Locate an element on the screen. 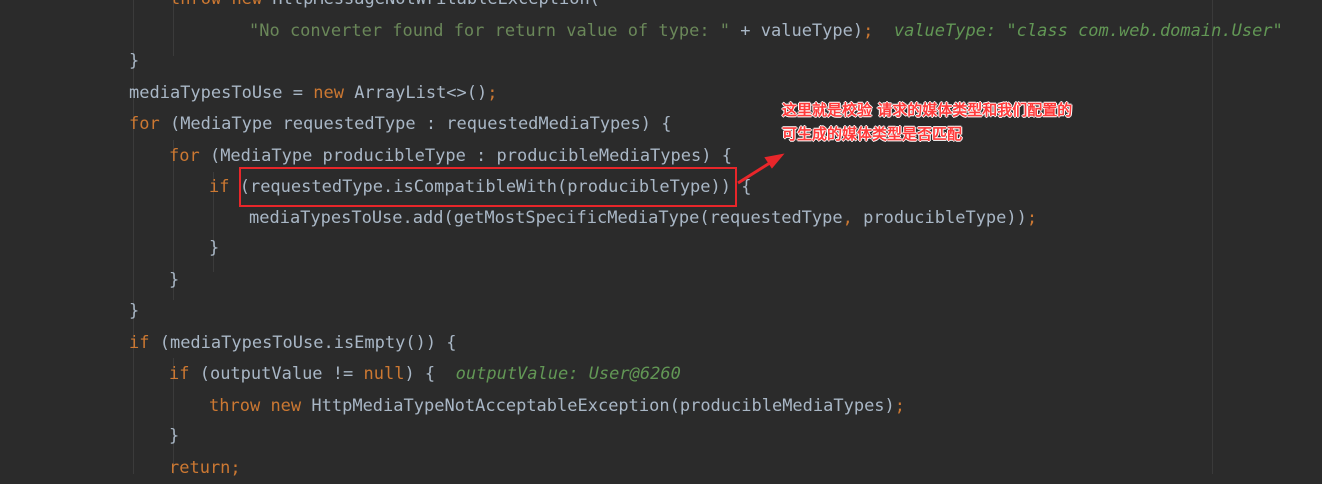 The height and width of the screenshot is (484, 1322). keyword: null is located at coordinates (384, 374).